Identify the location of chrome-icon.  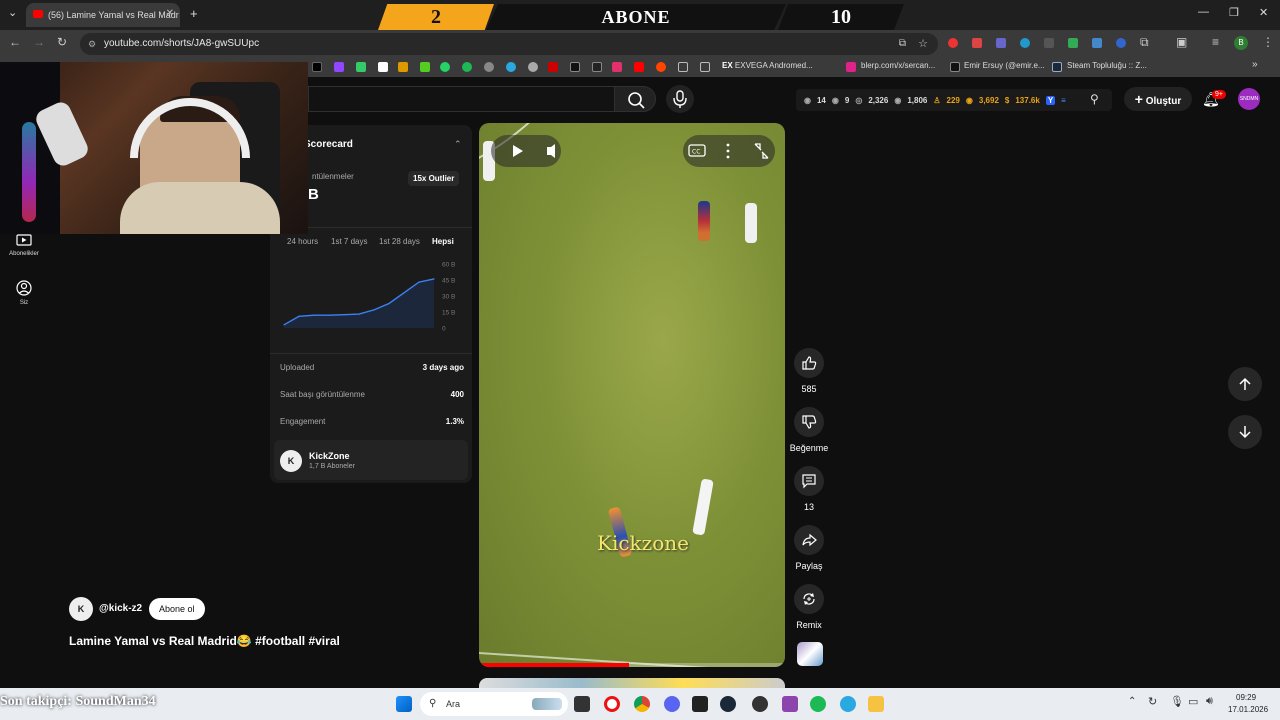
(642, 704).